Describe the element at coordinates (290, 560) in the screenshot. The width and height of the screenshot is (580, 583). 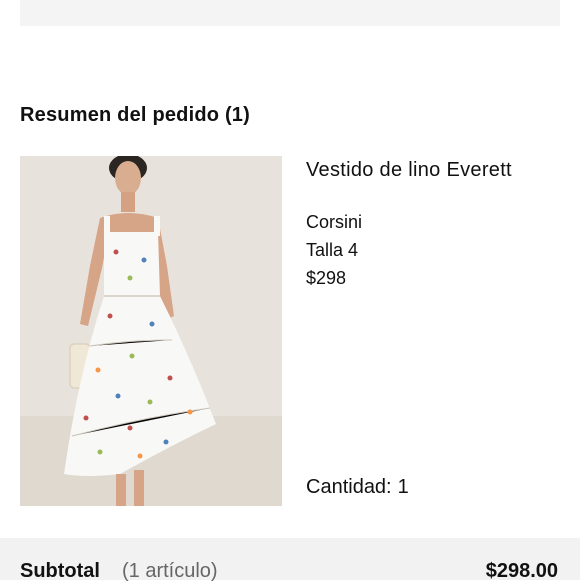
I see `subtotal-bar: Subtotal (1 artículo) $298.00` at that location.